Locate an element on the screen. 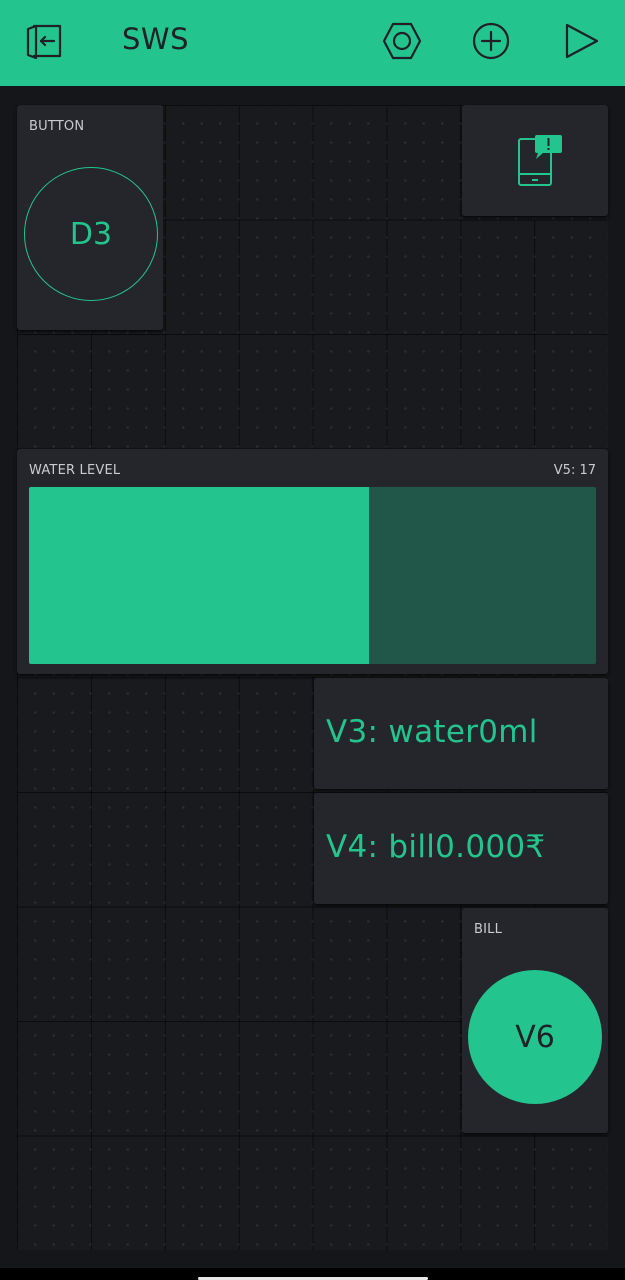  water-level-value: V5: 17 is located at coordinates (574, 470).